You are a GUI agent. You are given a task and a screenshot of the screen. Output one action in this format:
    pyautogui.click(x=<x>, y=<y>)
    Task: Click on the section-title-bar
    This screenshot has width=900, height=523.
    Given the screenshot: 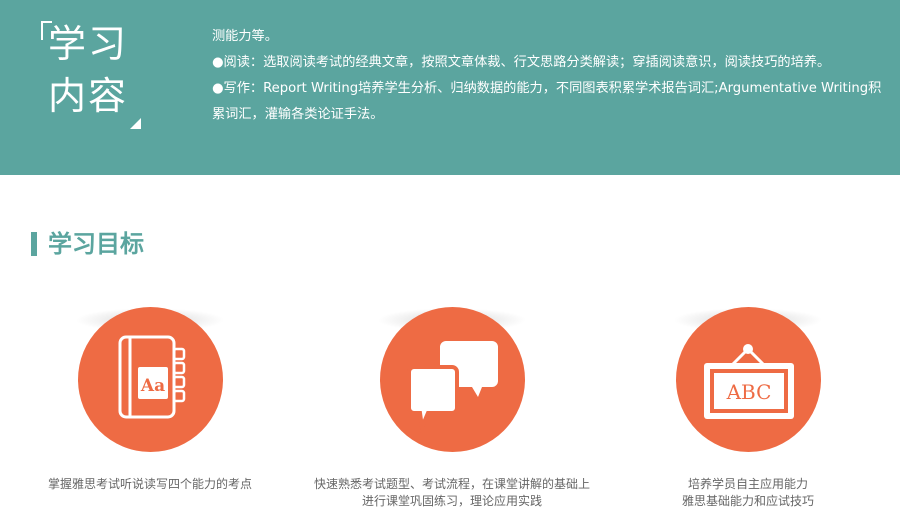 What is the action you would take?
    pyautogui.click(x=34, y=244)
    